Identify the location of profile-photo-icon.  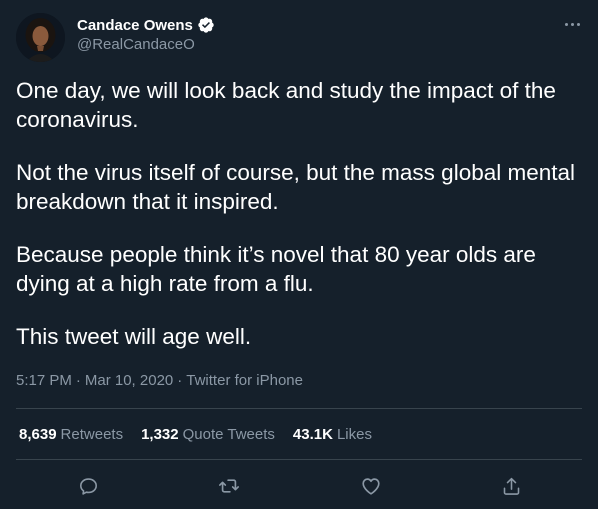
(40, 37).